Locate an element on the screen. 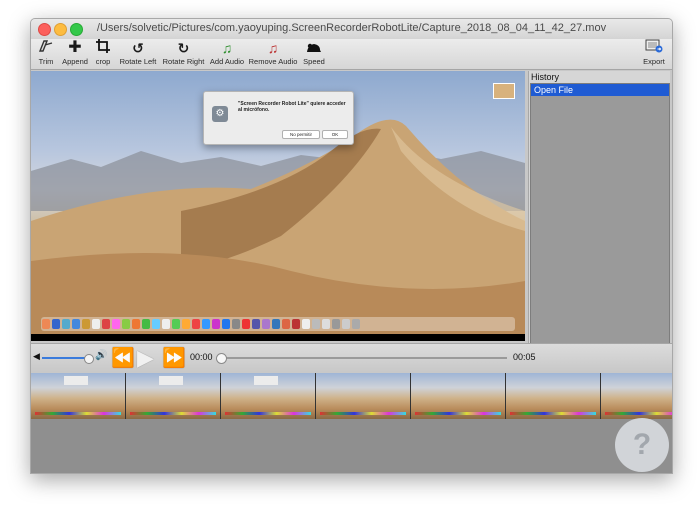 The width and height of the screenshot is (700, 511). remove-audio-icon: ♫ is located at coordinates (273, 48).